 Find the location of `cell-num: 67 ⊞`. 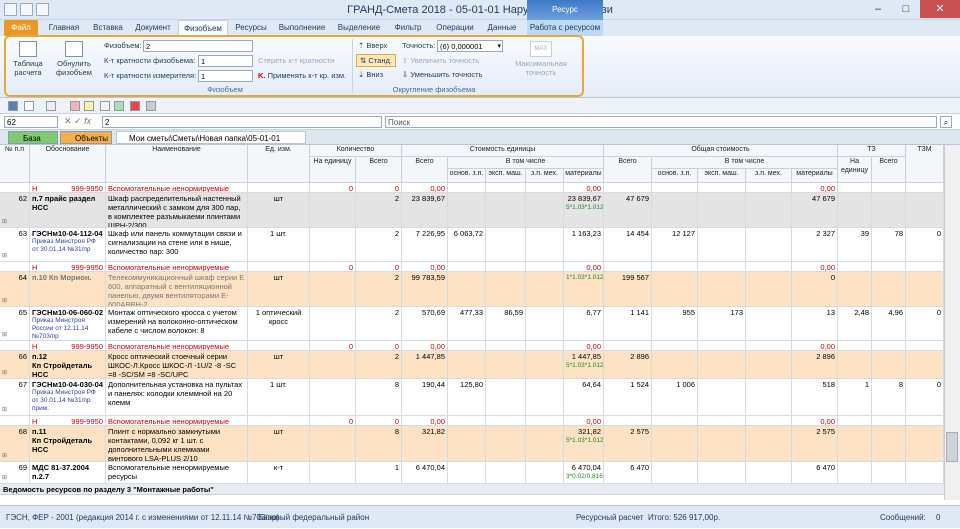

cell-num: 67 ⊞ is located at coordinates (15, 397).